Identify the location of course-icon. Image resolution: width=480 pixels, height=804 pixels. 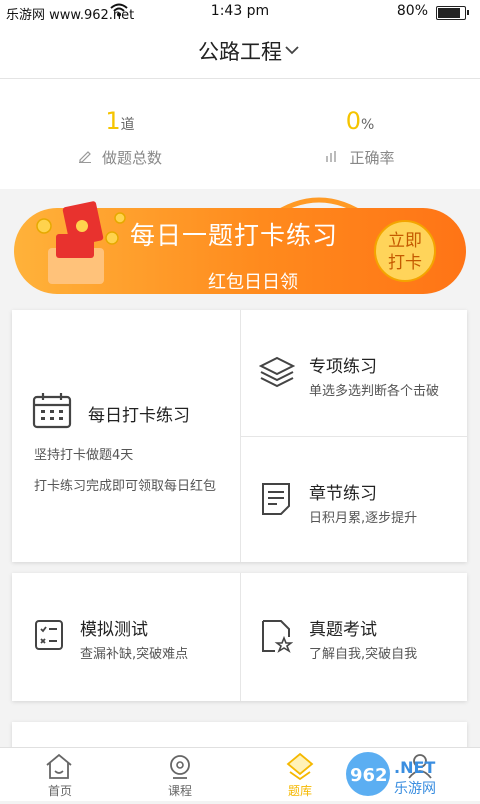
(180, 767).